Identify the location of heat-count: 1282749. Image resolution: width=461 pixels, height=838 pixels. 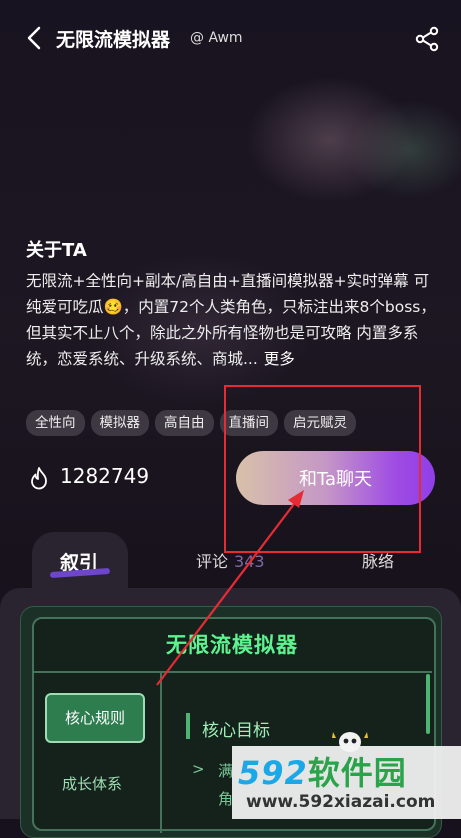
(105, 476).